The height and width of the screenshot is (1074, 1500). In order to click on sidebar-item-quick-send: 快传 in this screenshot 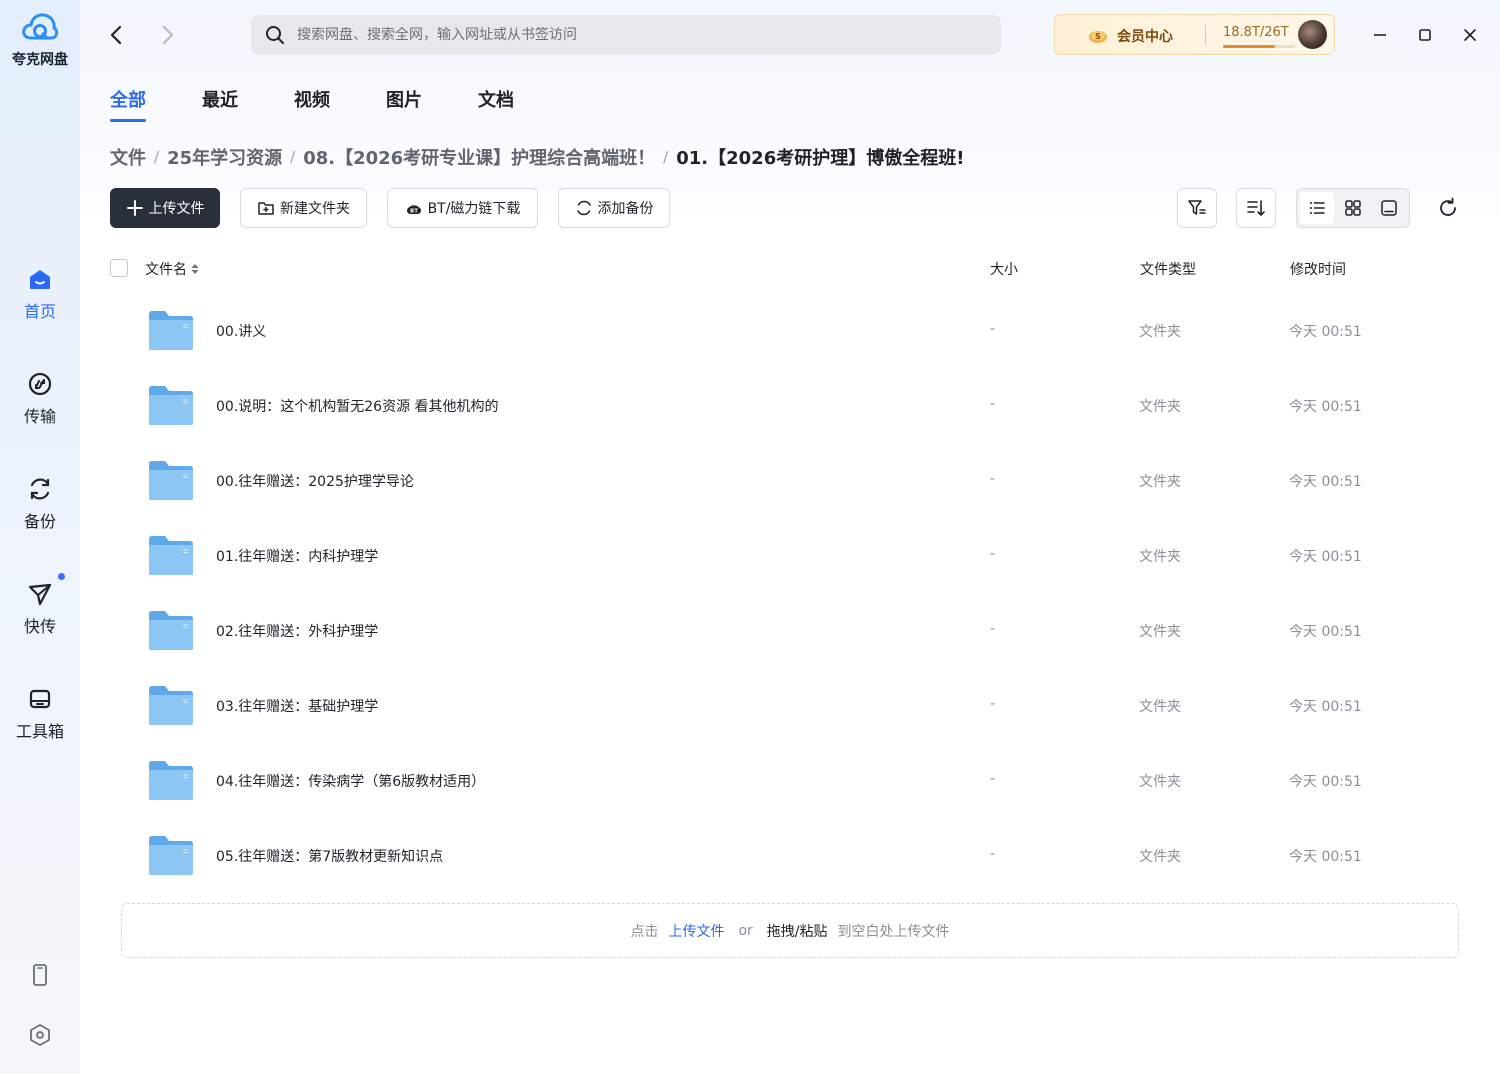, I will do `click(40, 605)`.